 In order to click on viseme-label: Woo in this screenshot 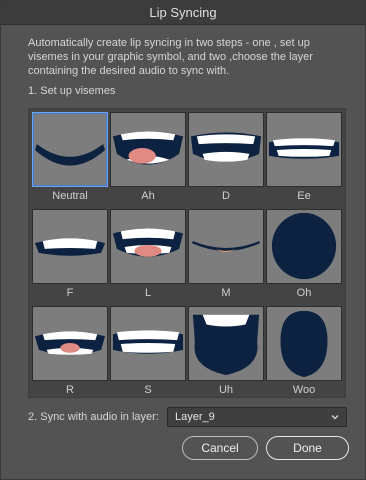, I will do `click(304, 390)`.